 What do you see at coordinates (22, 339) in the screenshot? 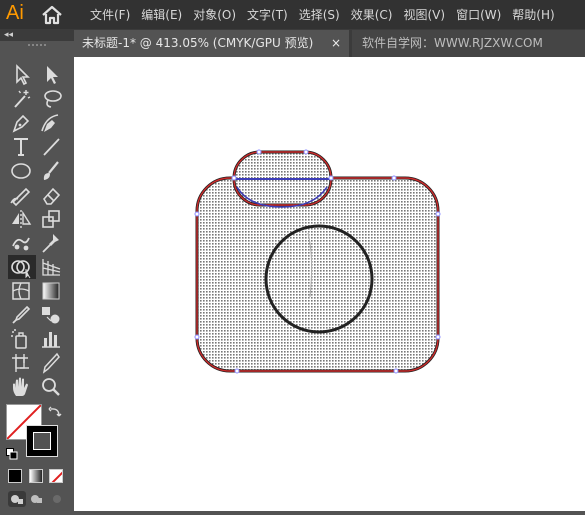
I see `symbol-sprayer-tool-icon` at bounding box center [22, 339].